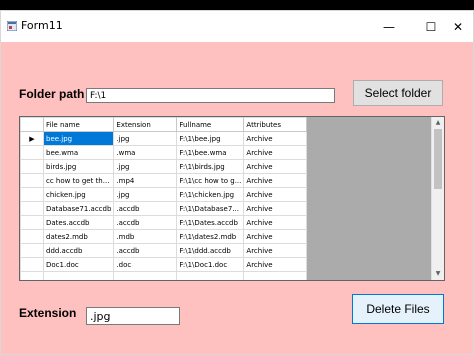 The width and height of the screenshot is (474, 355). I want to click on column-header-file-name: File name, so click(78, 124).